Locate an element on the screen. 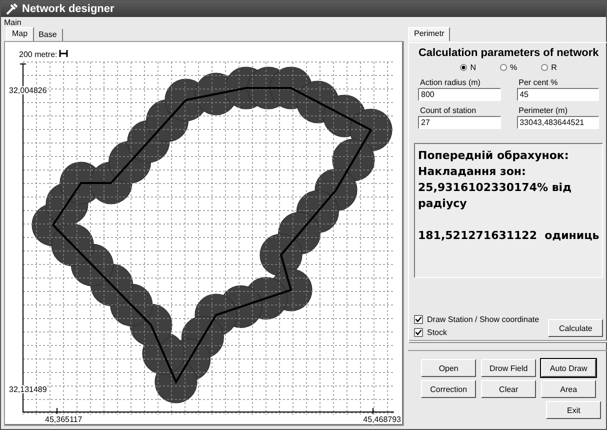  action-button: Auto Draw is located at coordinates (568, 368).